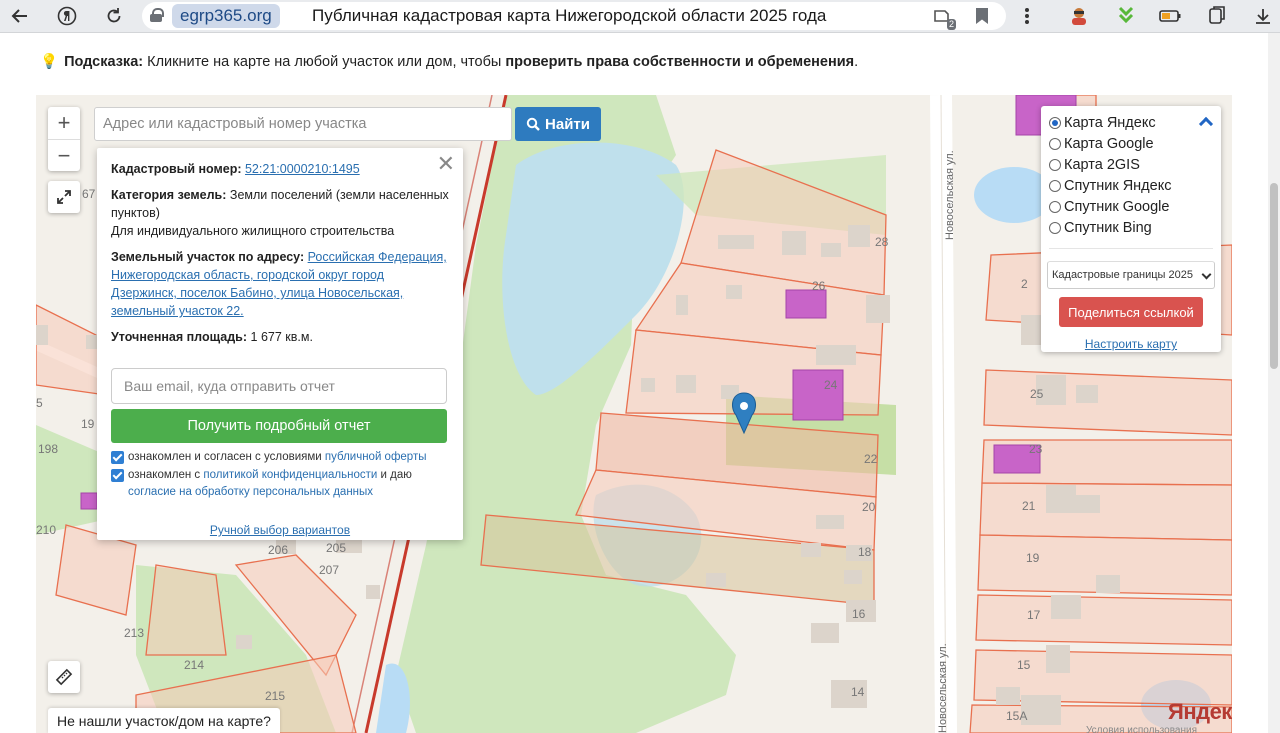  What do you see at coordinates (944, 18) in the screenshot?
I see `extension-icon: 2` at bounding box center [944, 18].